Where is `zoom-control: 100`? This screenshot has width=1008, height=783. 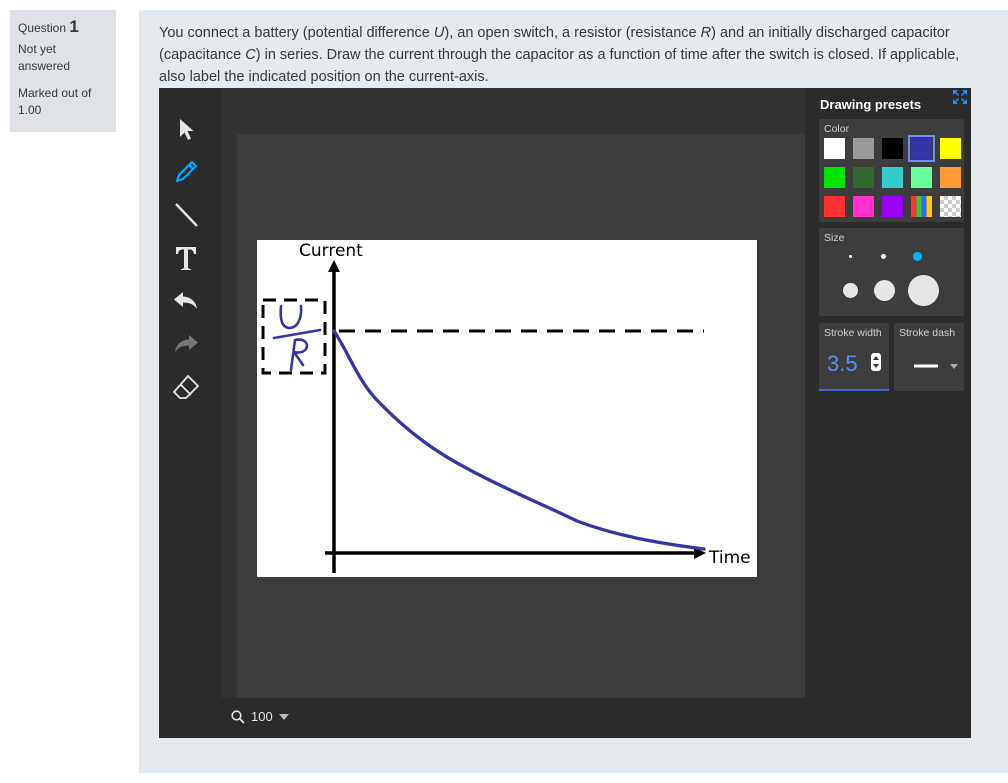 zoom-control: 100 is located at coordinates (260, 716).